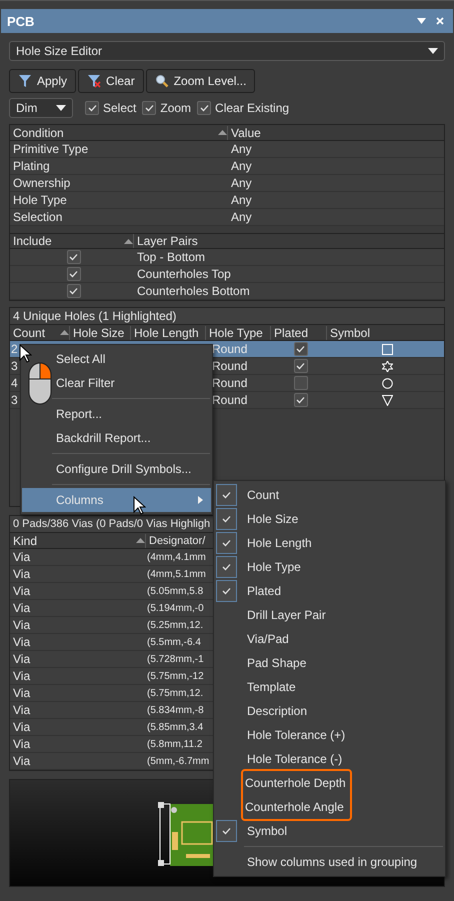 The height and width of the screenshot is (901, 454). What do you see at coordinates (168, 333) in the screenshot?
I see `column-header: Hole Length` at bounding box center [168, 333].